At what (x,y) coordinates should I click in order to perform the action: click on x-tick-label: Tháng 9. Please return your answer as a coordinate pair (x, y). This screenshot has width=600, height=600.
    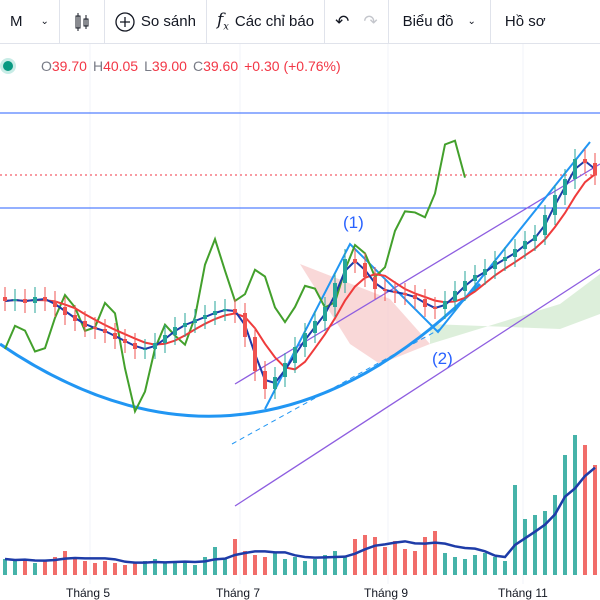
    Looking at the image, I should click on (386, 593).